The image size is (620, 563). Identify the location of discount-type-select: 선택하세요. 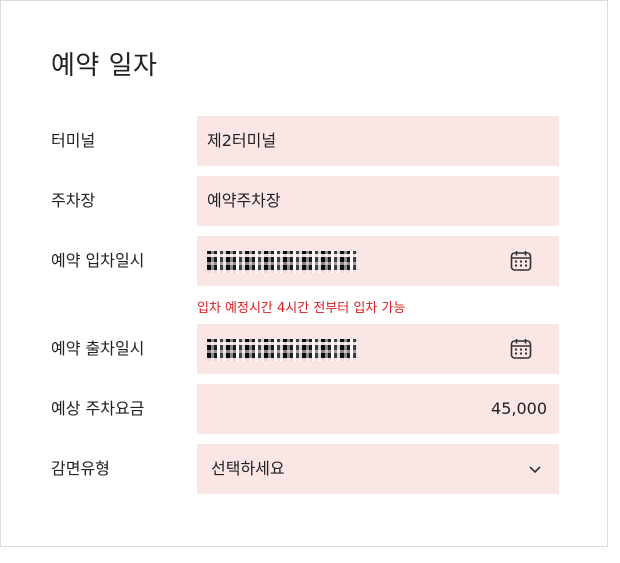
(378, 469).